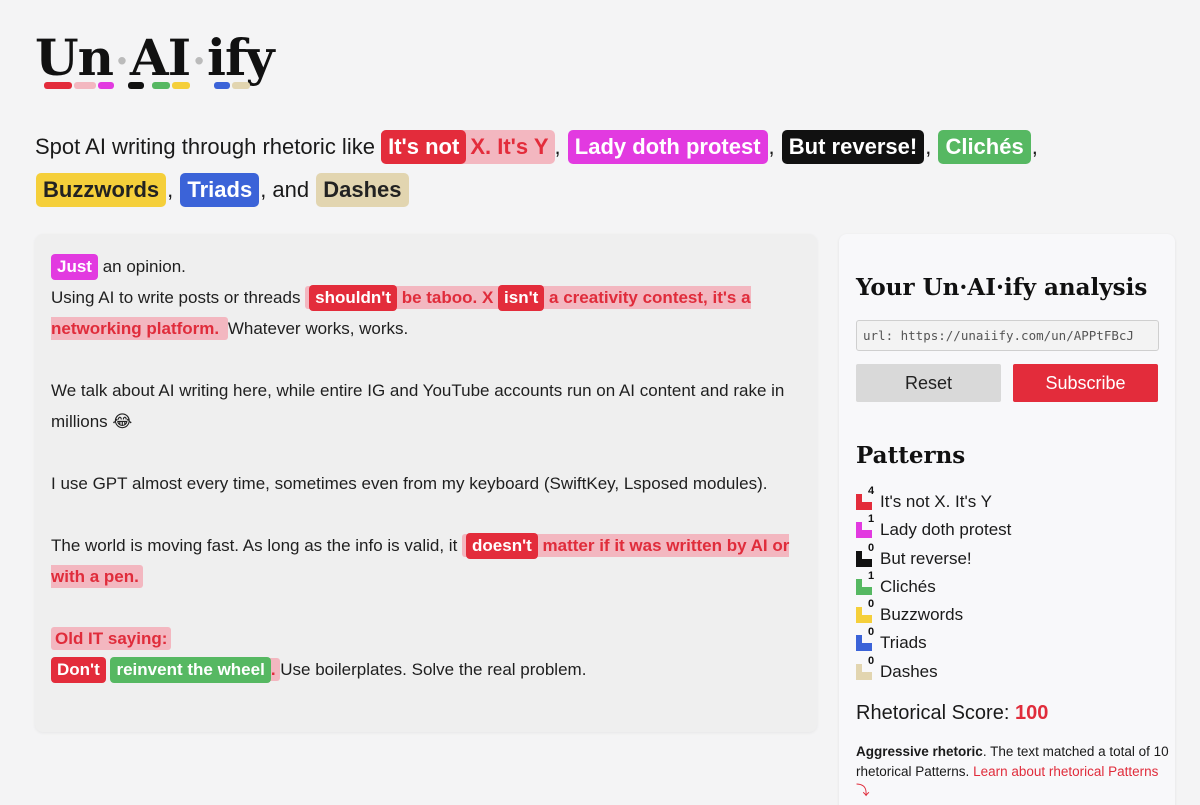 The height and width of the screenshot is (805, 1200). Describe the element at coordinates (362, 190) in the screenshot. I see `pattern-tag-dashes: Dashes` at that location.